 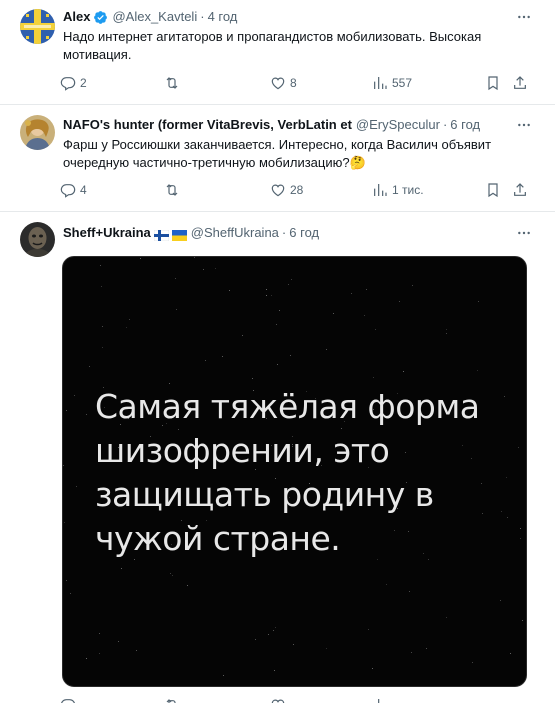 What do you see at coordinates (235, 233) in the screenshot?
I see `handle: @SheffUkraina` at bounding box center [235, 233].